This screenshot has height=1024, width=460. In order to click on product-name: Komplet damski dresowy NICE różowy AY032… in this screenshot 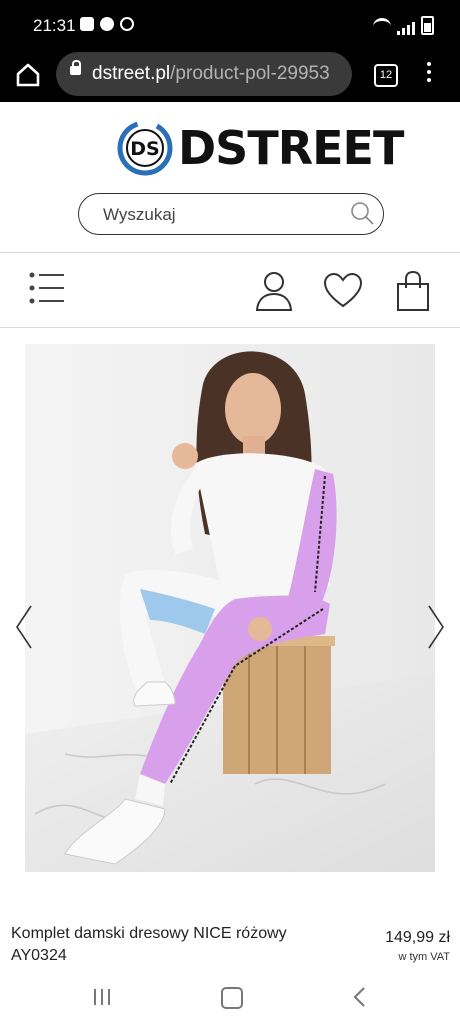, I will do `click(161, 945)`.